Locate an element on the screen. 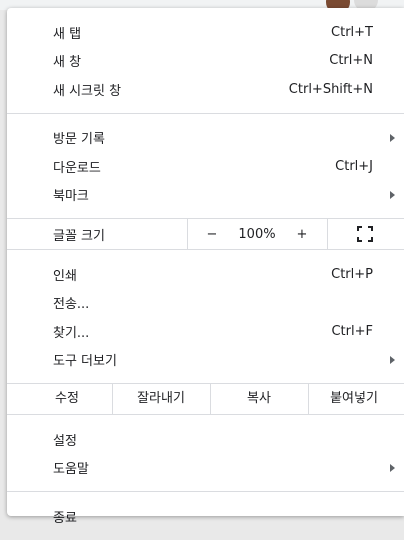 This screenshot has height=540, width=404. menu-item-label: 방문 기록 is located at coordinates (79, 140).